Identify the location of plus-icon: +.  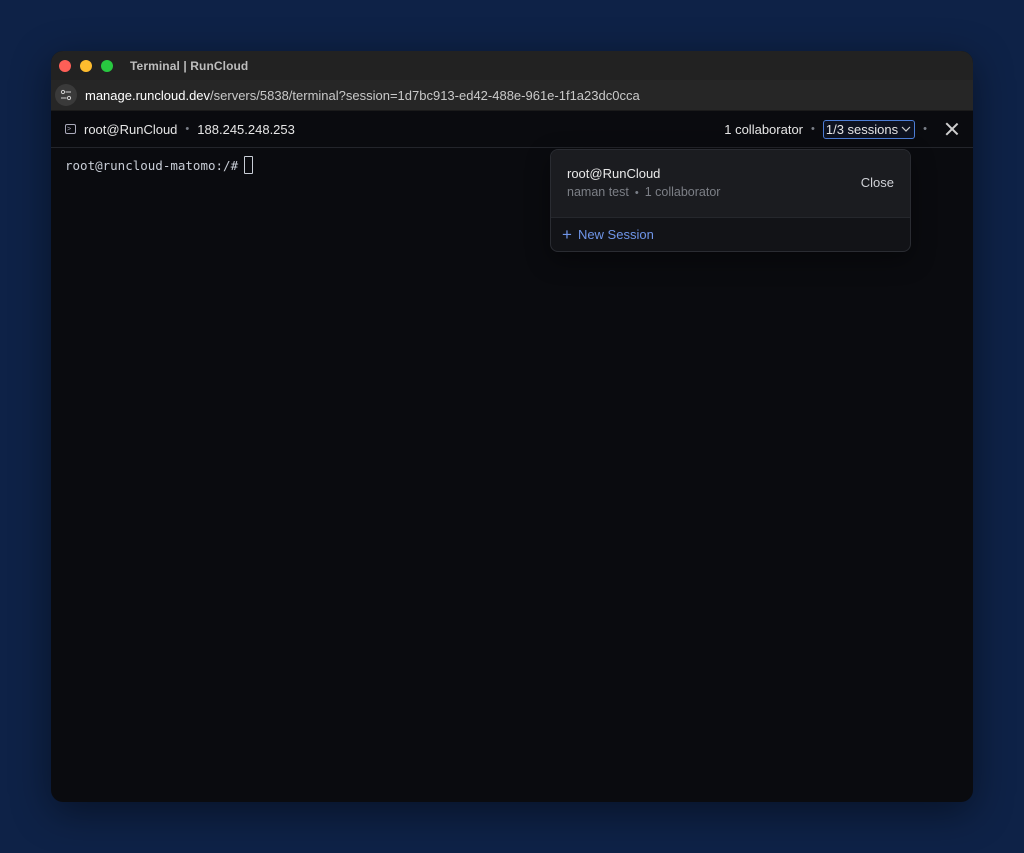
(567, 234).